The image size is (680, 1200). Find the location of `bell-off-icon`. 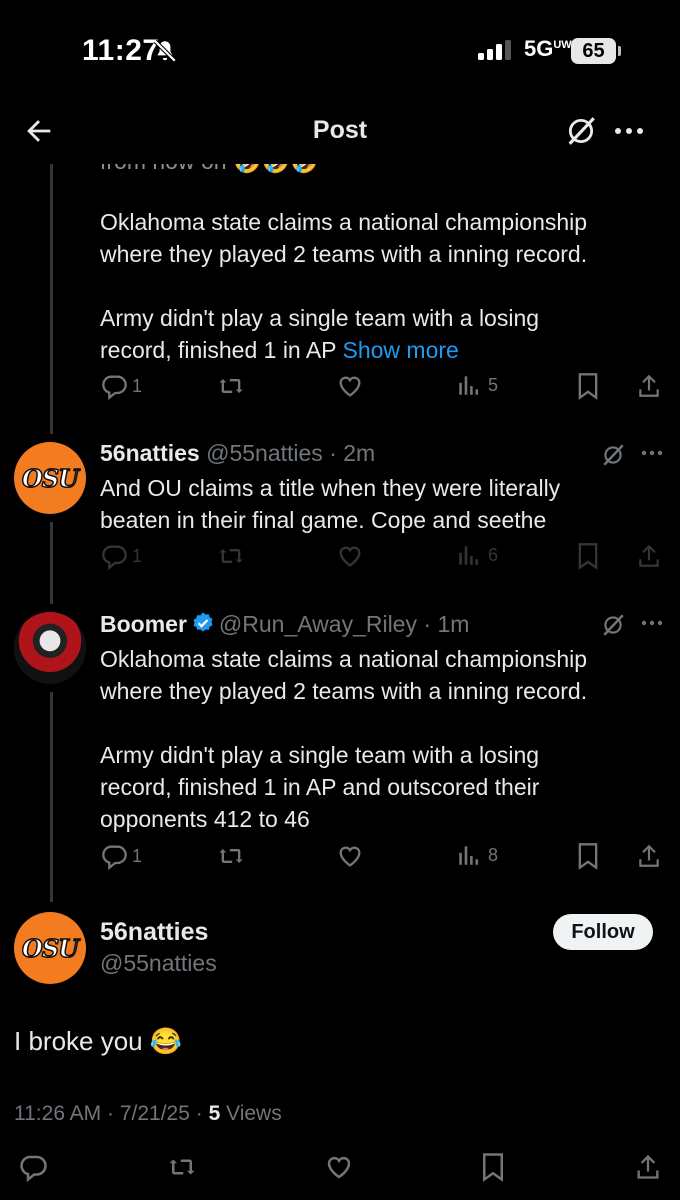

bell-off-icon is located at coordinates (165, 51).